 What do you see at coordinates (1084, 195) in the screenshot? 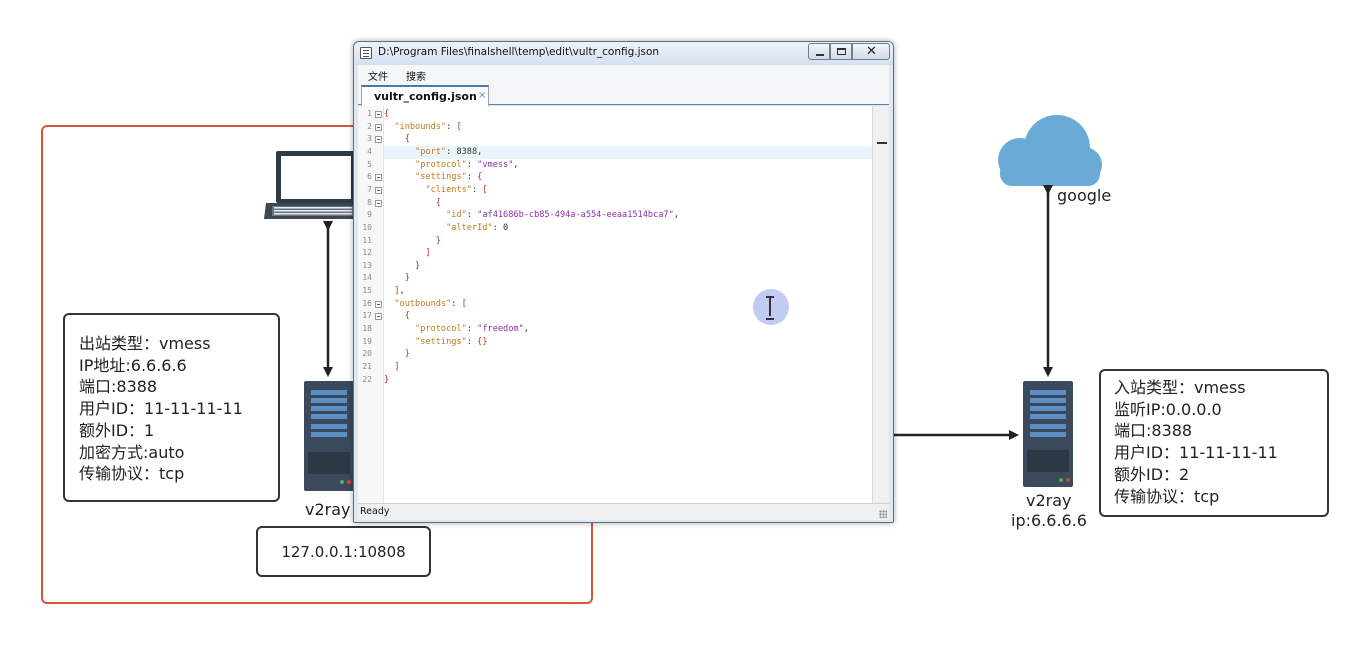
I see `cloud-label: google` at bounding box center [1084, 195].